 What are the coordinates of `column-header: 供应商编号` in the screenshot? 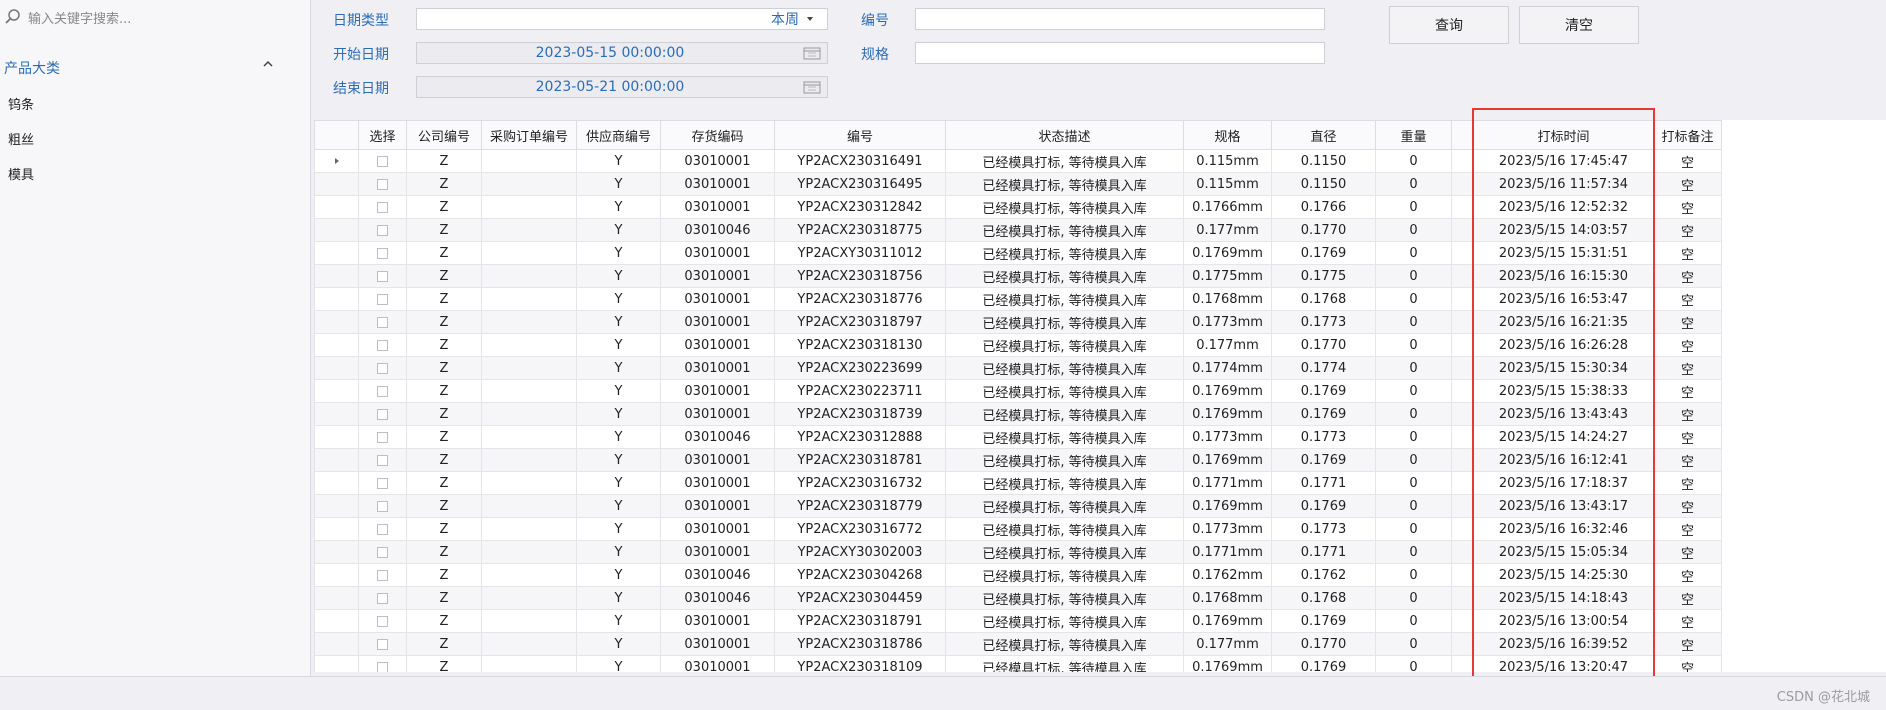 It's located at (618, 135).